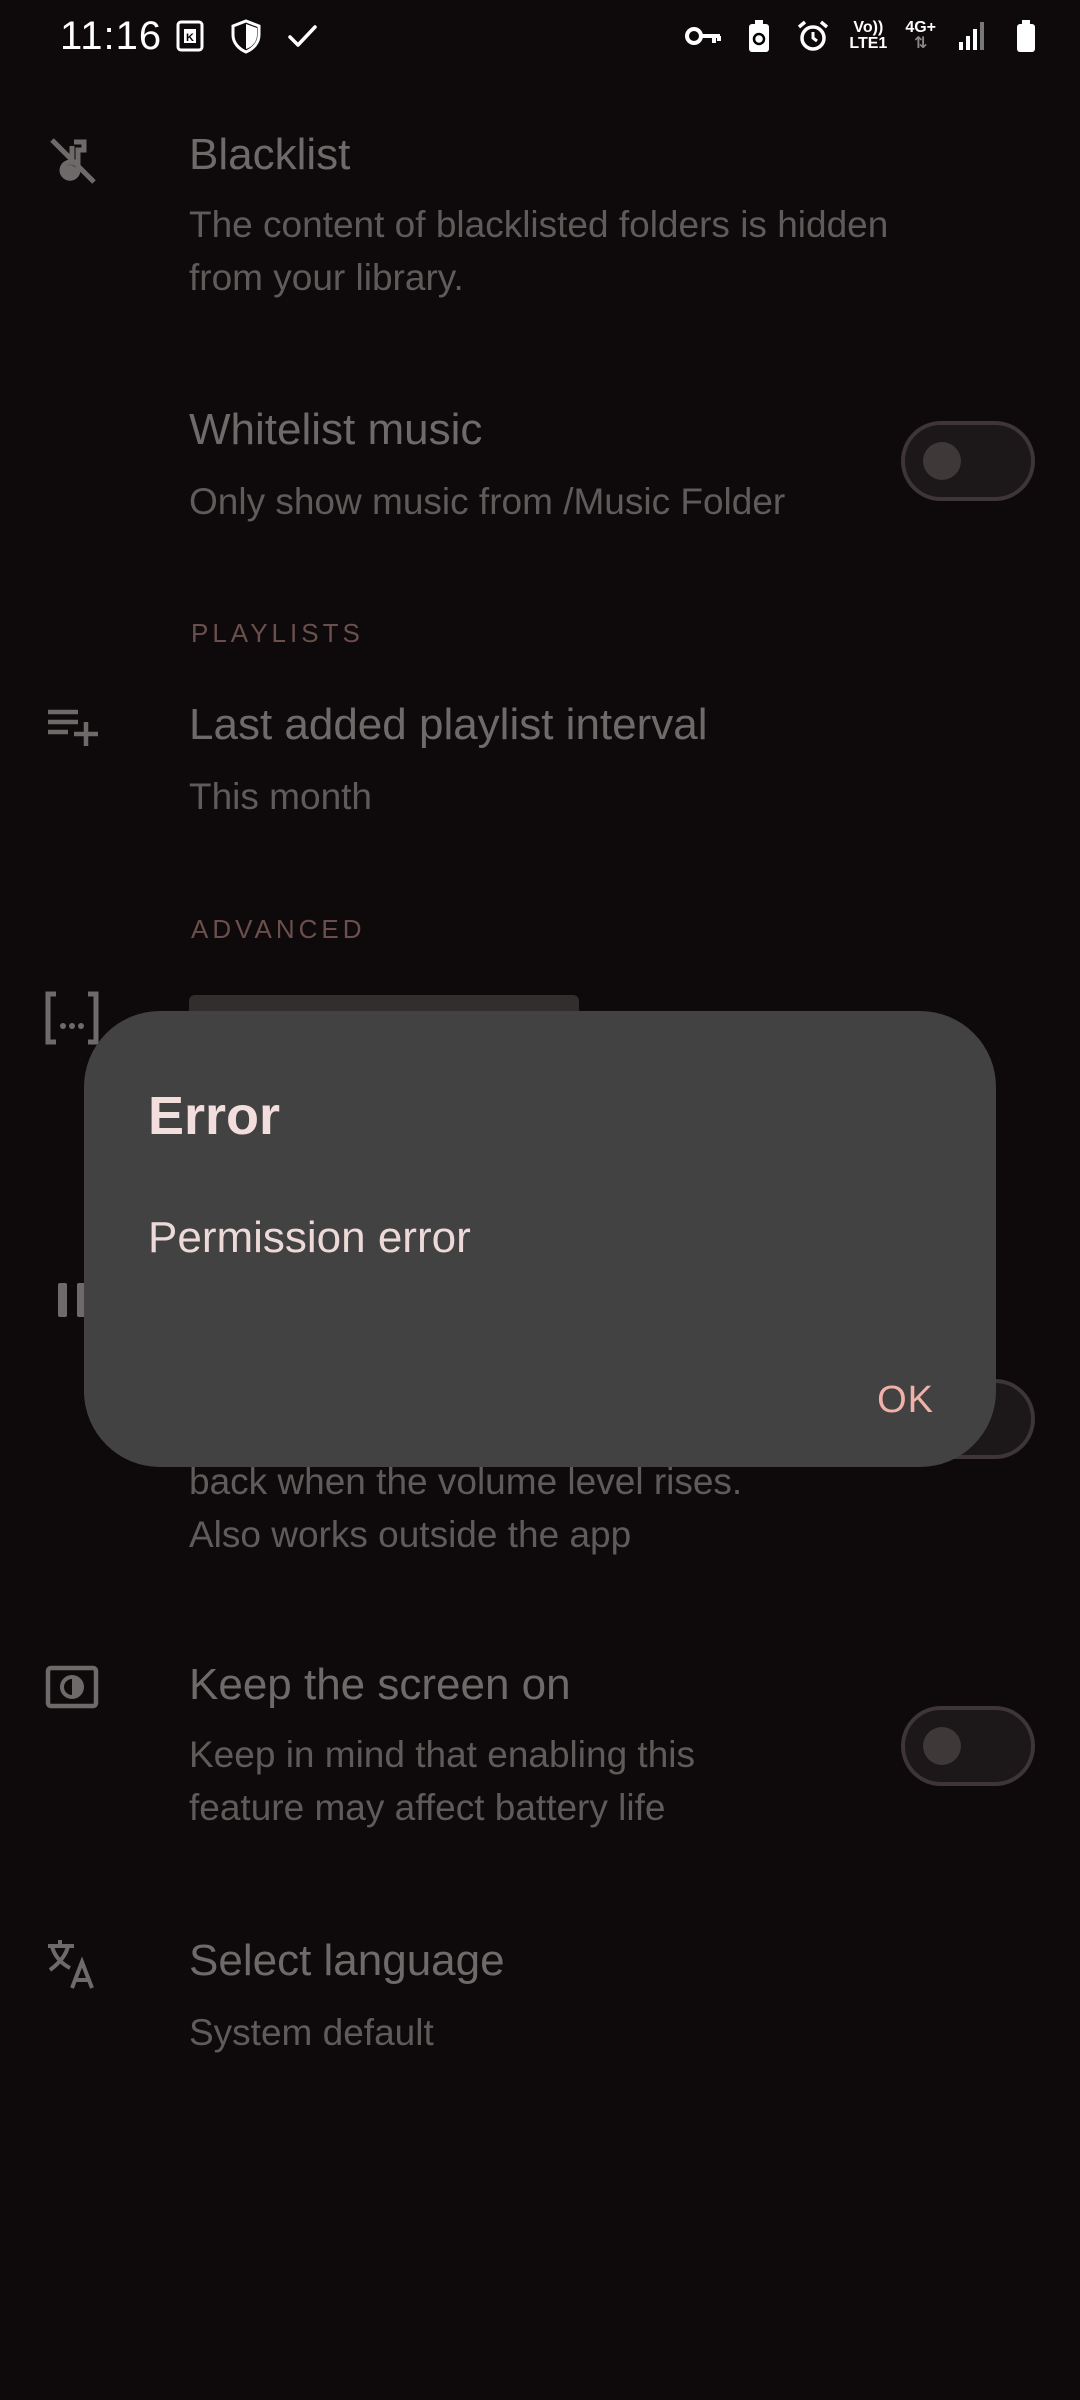 The height and width of the screenshot is (2400, 1080). I want to click on alarm-icon, so click(813, 35).